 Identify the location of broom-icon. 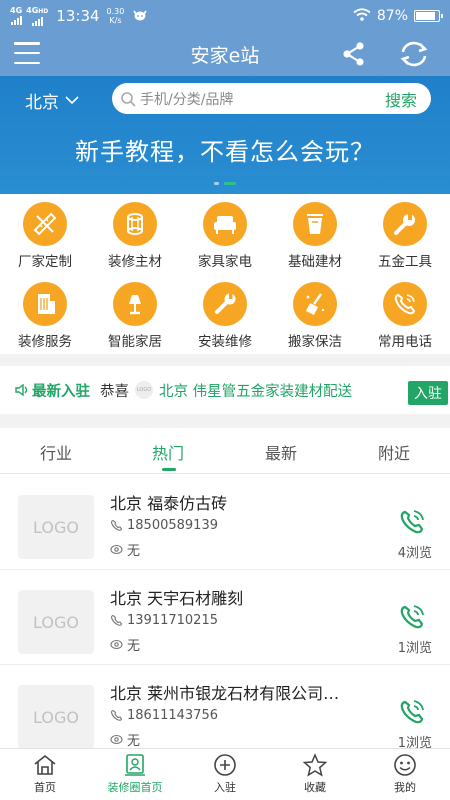
(315, 304).